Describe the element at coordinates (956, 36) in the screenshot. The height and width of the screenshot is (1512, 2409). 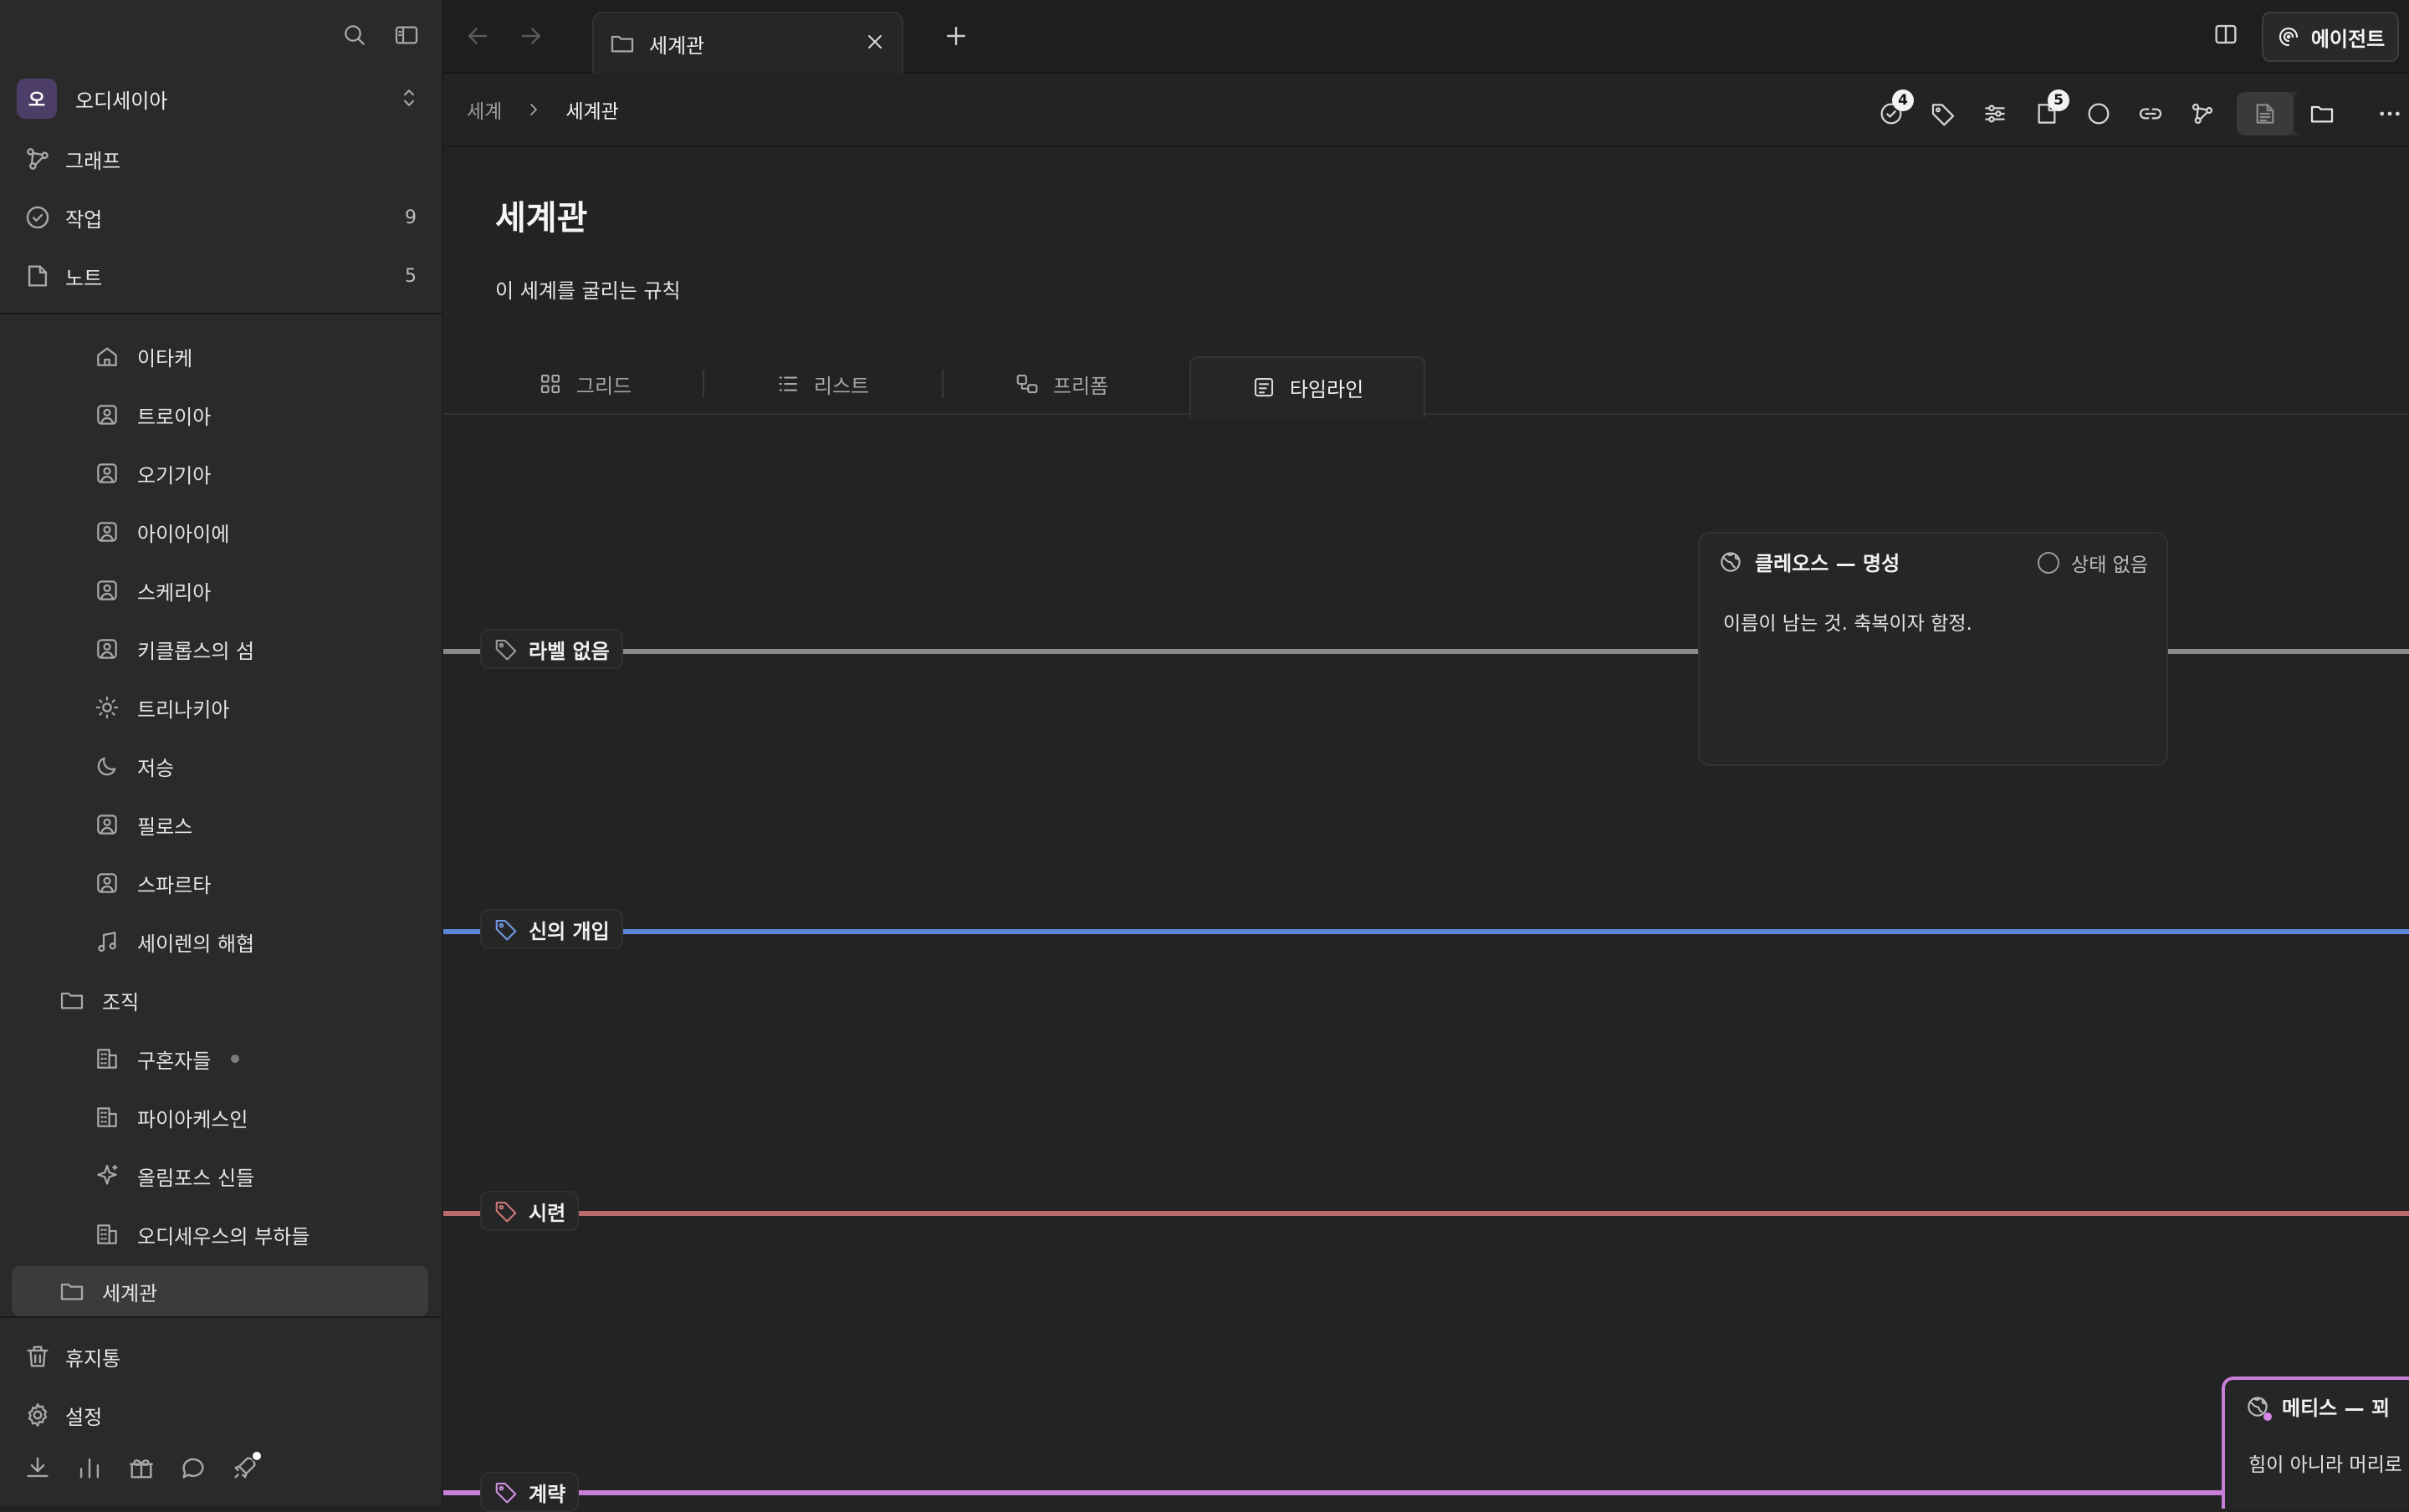
I see `plus-icon` at that location.